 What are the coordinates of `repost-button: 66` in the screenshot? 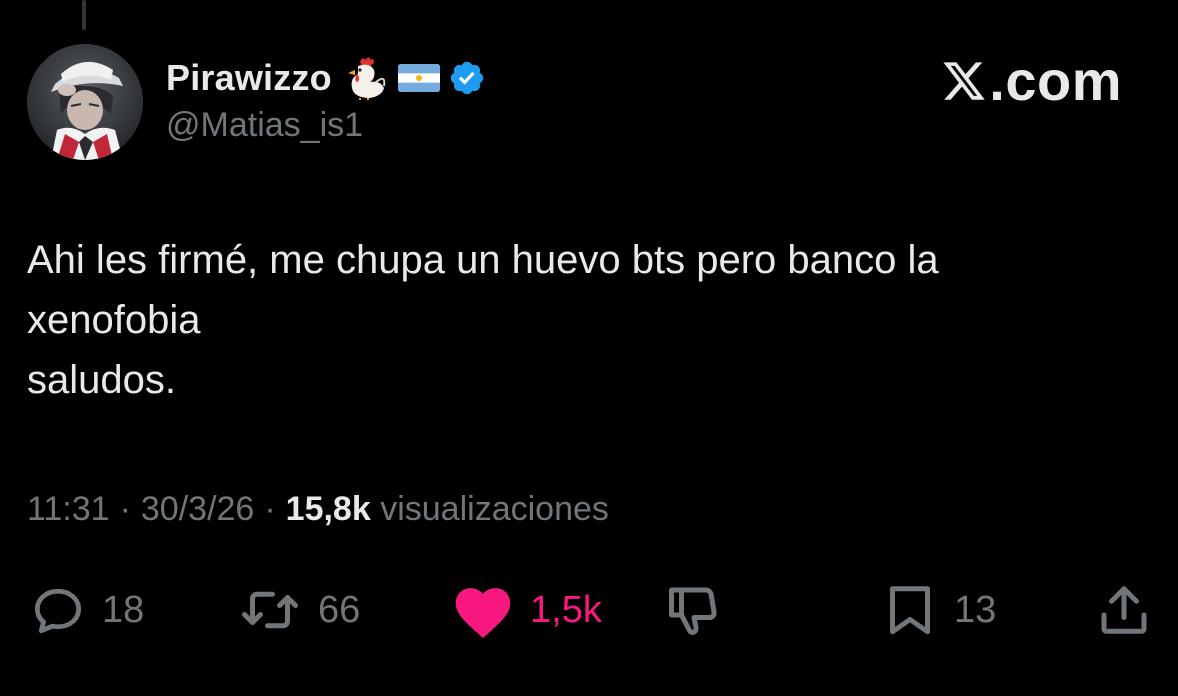 It's located at (298, 610).